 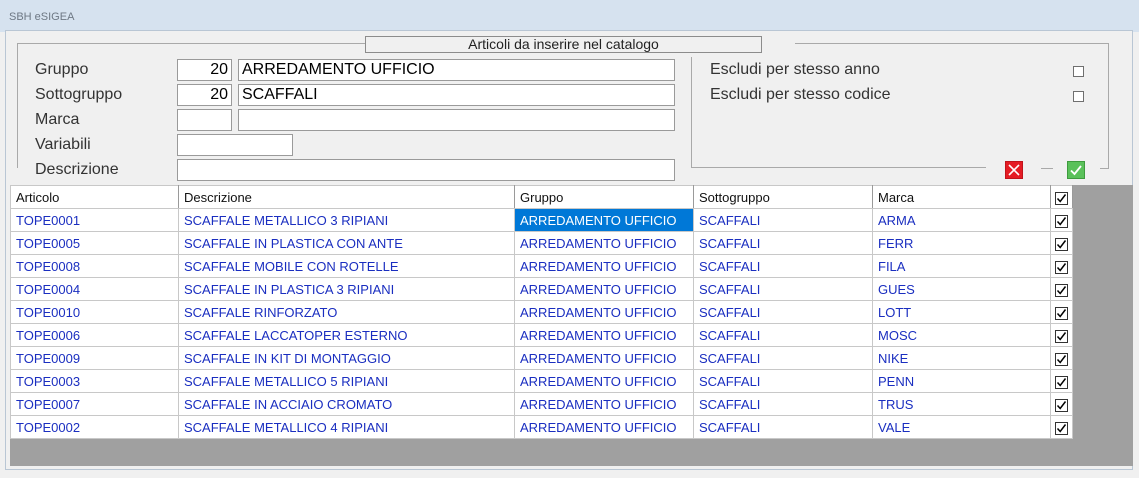 What do you see at coordinates (204, 70) in the screenshot?
I see `gruppo-code-field: 20` at bounding box center [204, 70].